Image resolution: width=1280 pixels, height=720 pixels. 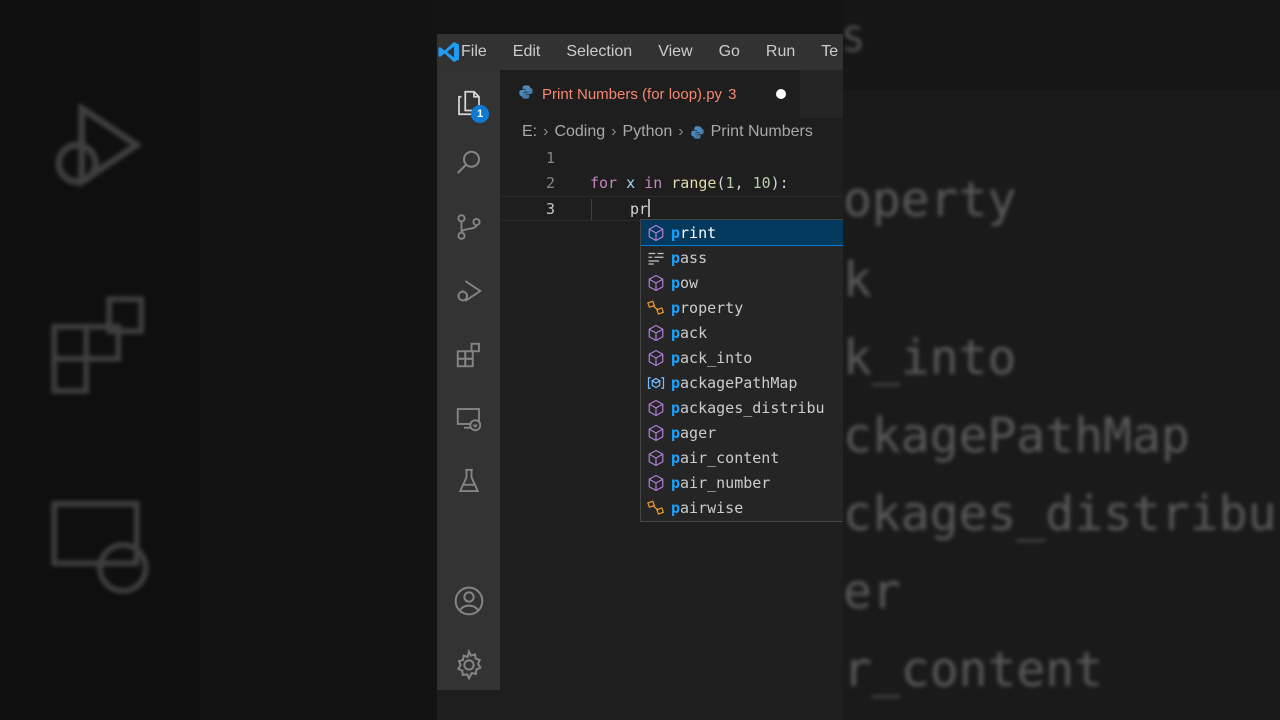 I want to click on suggestion-label: packages_distribu, so click(x=748, y=407).